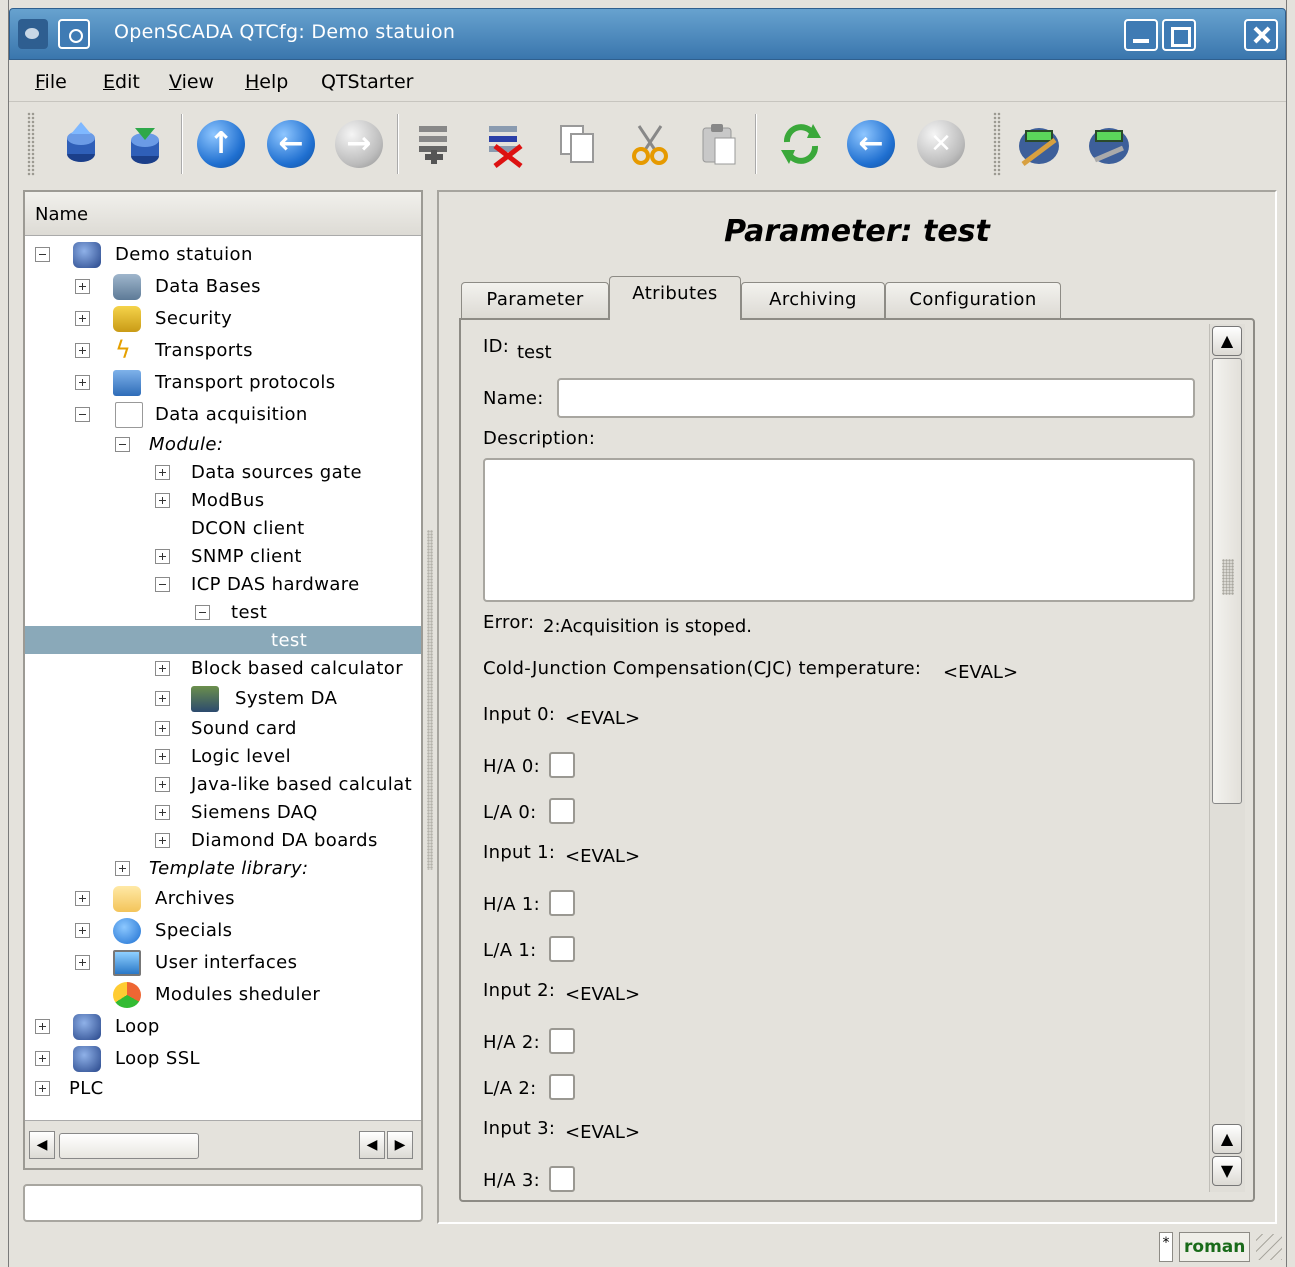 This screenshot has height=1267, width=1295. What do you see at coordinates (223, 445) in the screenshot?
I see `tree-group-module: Module:` at bounding box center [223, 445].